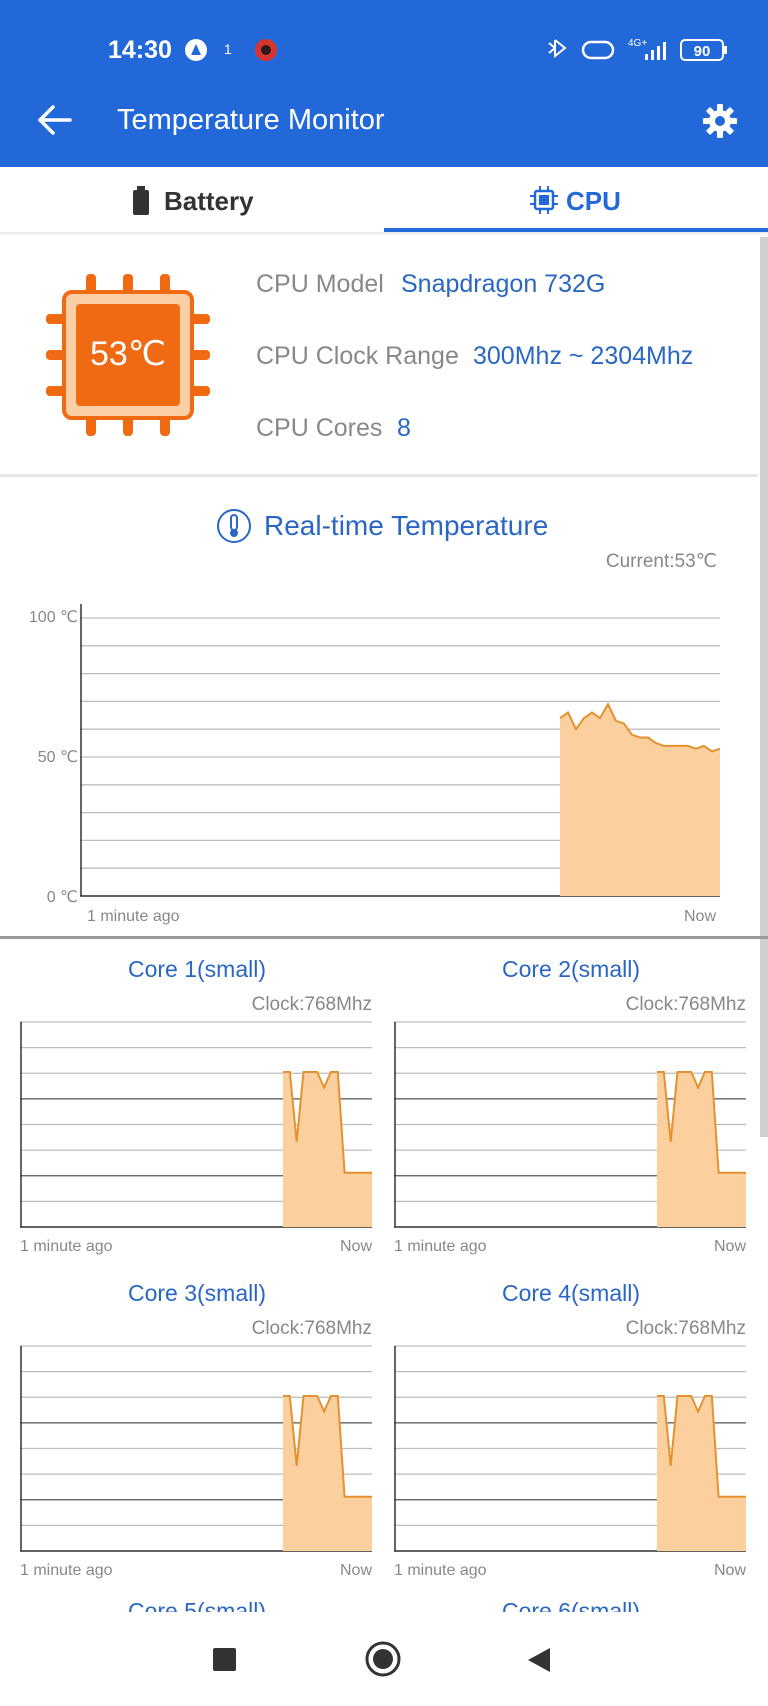 The image size is (768, 1706). I want to click on realtime-temperature-chart, so click(400, 750).